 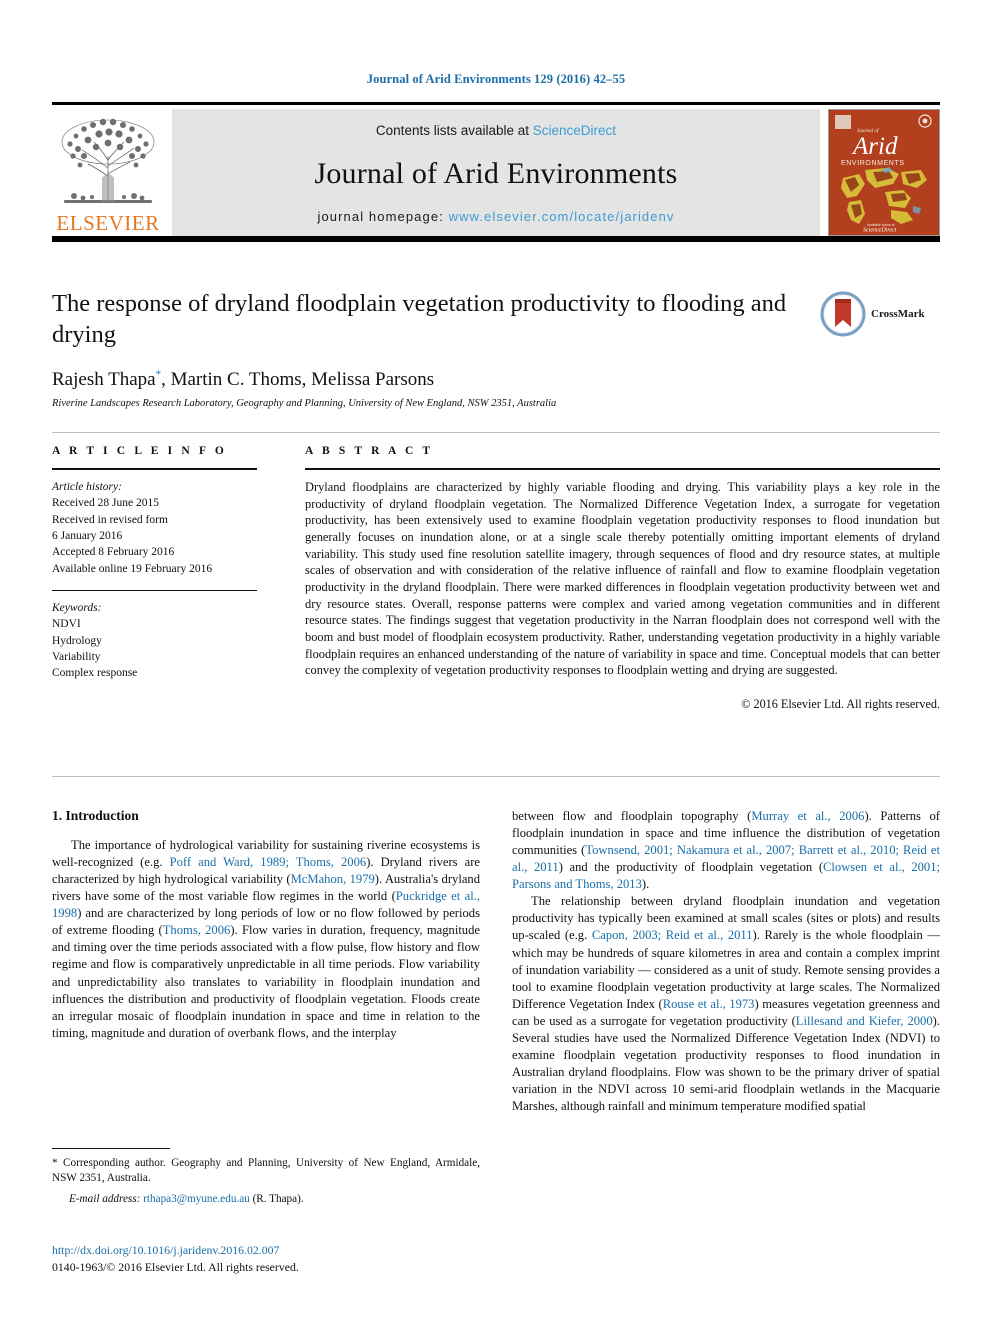 I want to click on title-abstract-divider, so click(x=496, y=432).